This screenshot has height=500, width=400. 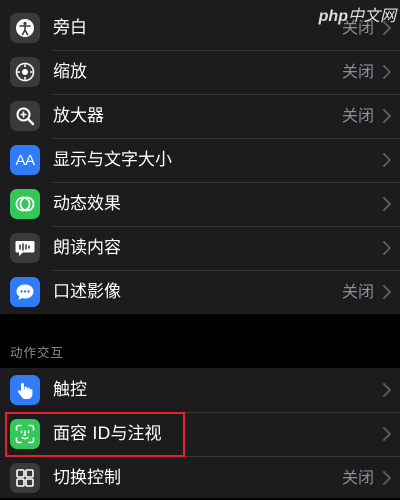 I want to click on motion-icon, so click(x=25, y=204).